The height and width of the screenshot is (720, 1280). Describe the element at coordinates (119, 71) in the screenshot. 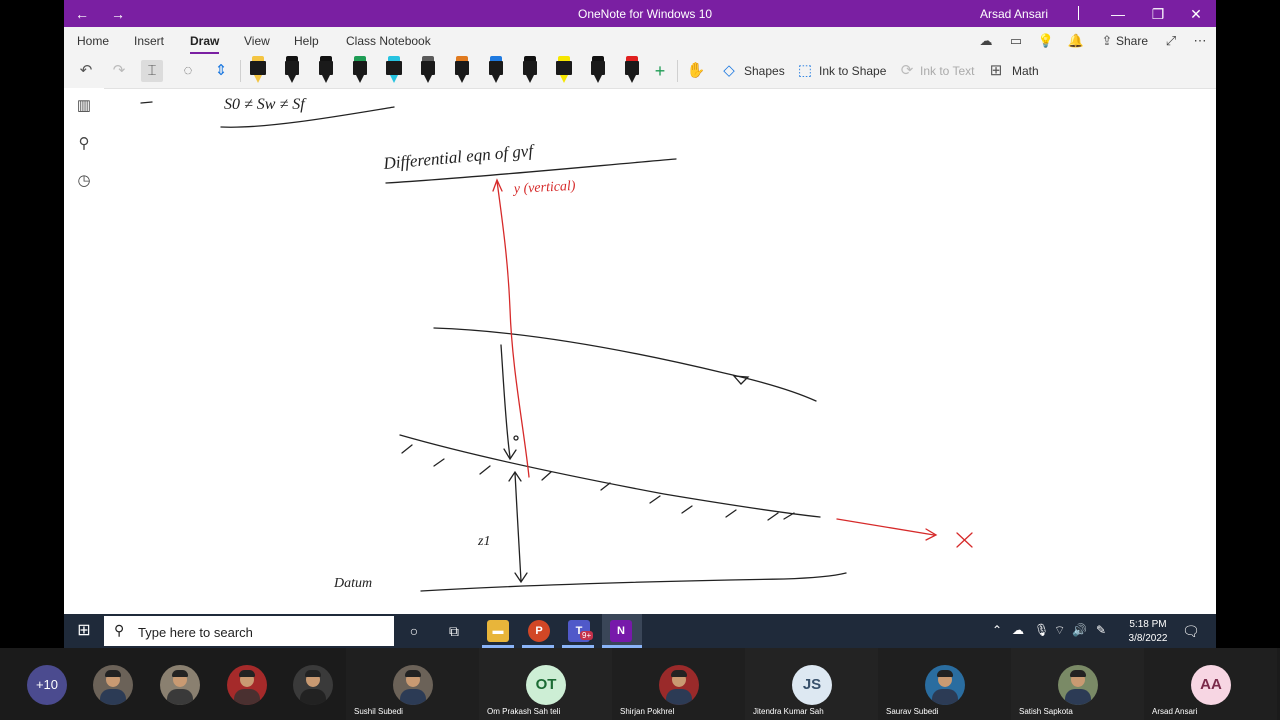

I see `redo-icon: ↷` at that location.